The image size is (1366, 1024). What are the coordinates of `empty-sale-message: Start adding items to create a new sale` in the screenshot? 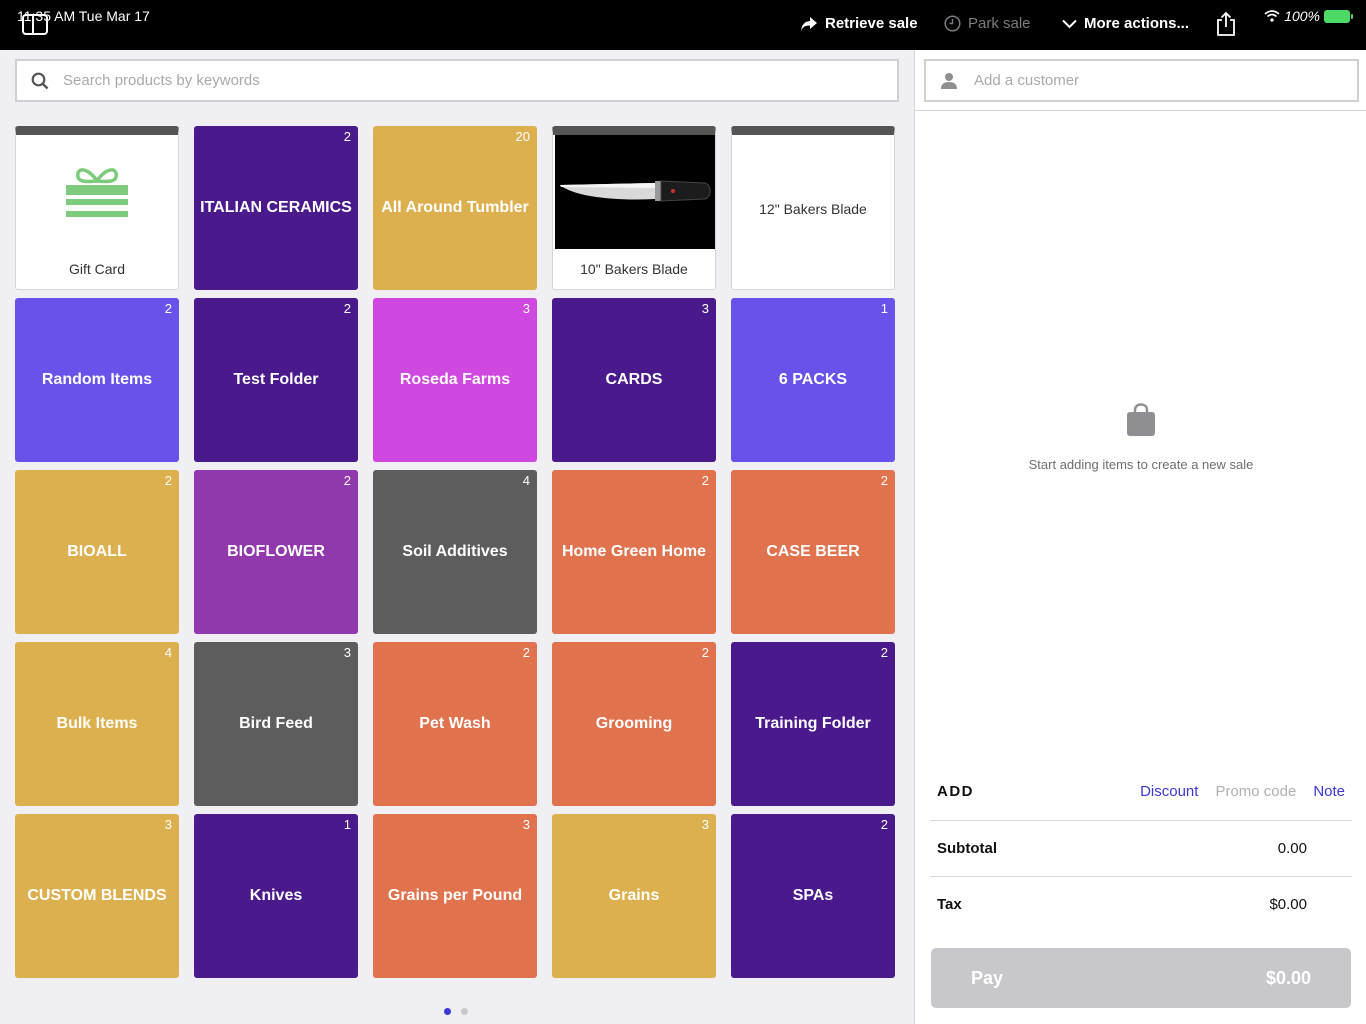 It's located at (1141, 464).